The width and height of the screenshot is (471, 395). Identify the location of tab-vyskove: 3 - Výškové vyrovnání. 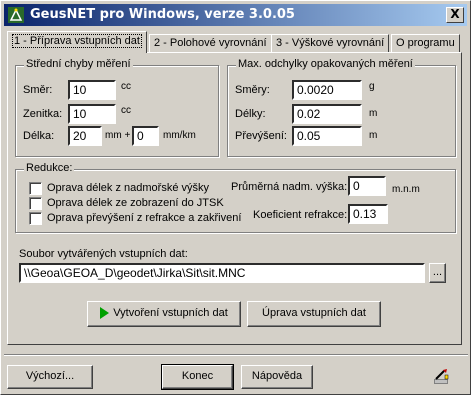
(330, 43).